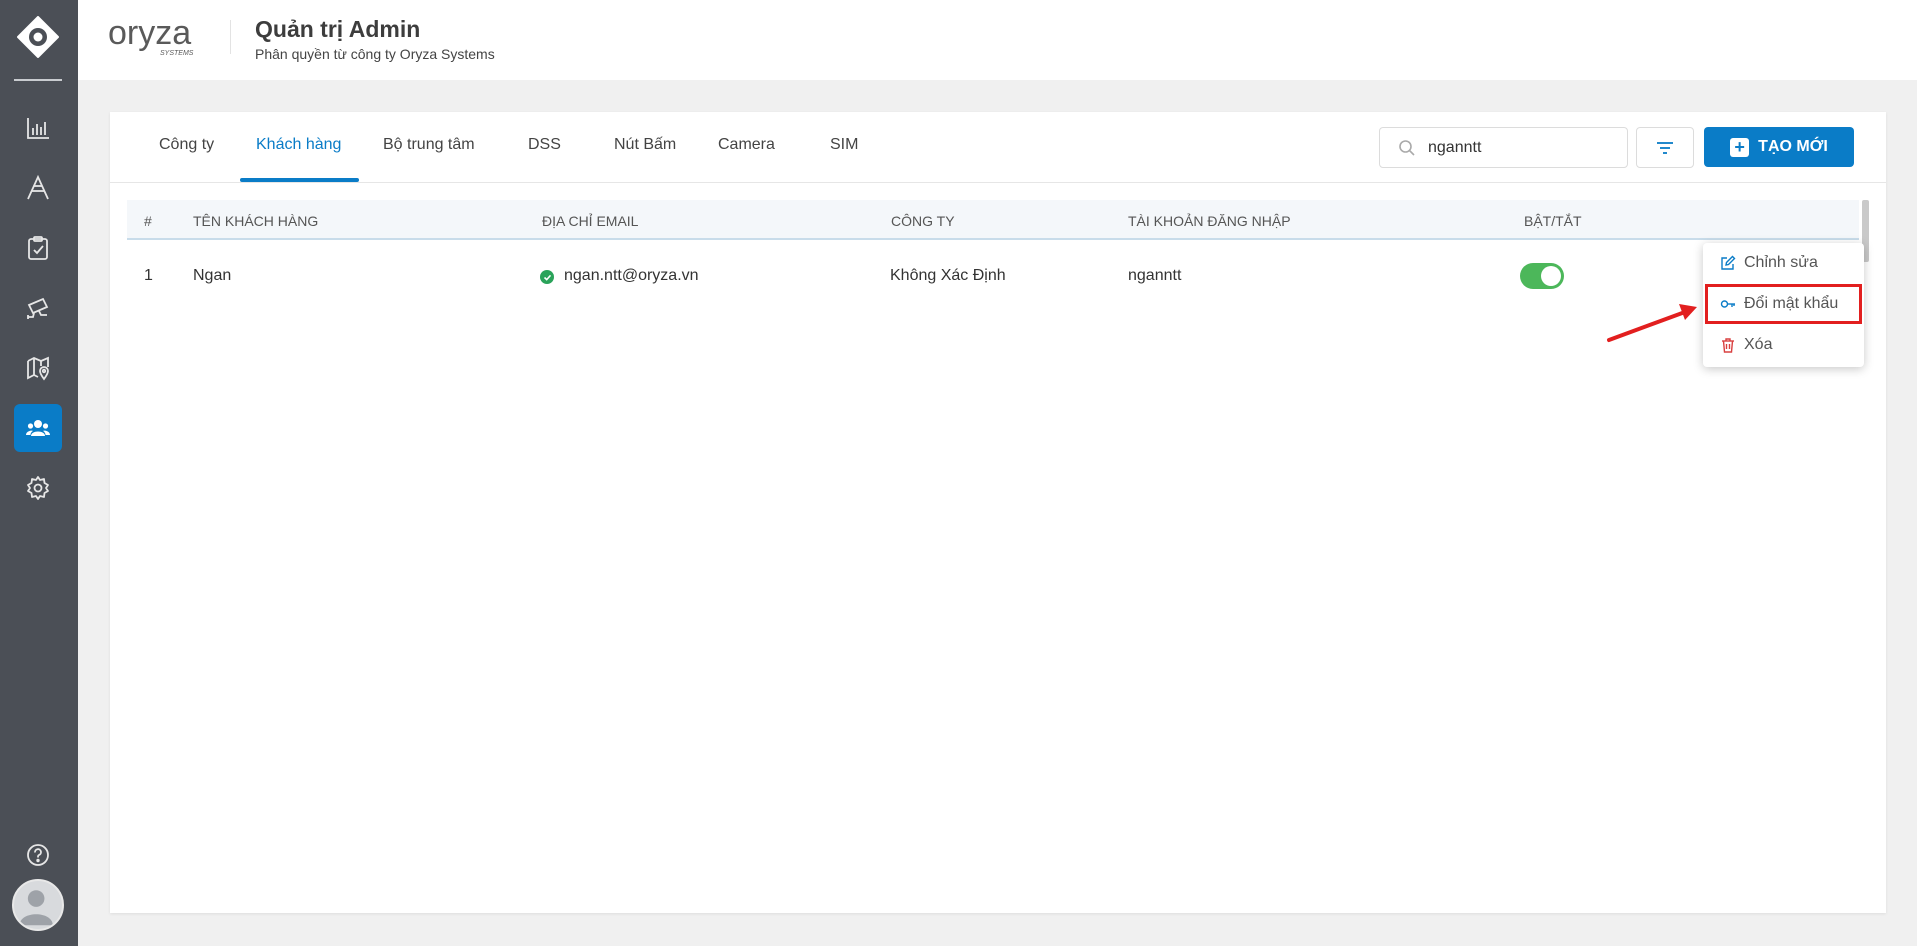 The image size is (1917, 946). I want to click on page-title: Quản trị Admin, so click(338, 29).